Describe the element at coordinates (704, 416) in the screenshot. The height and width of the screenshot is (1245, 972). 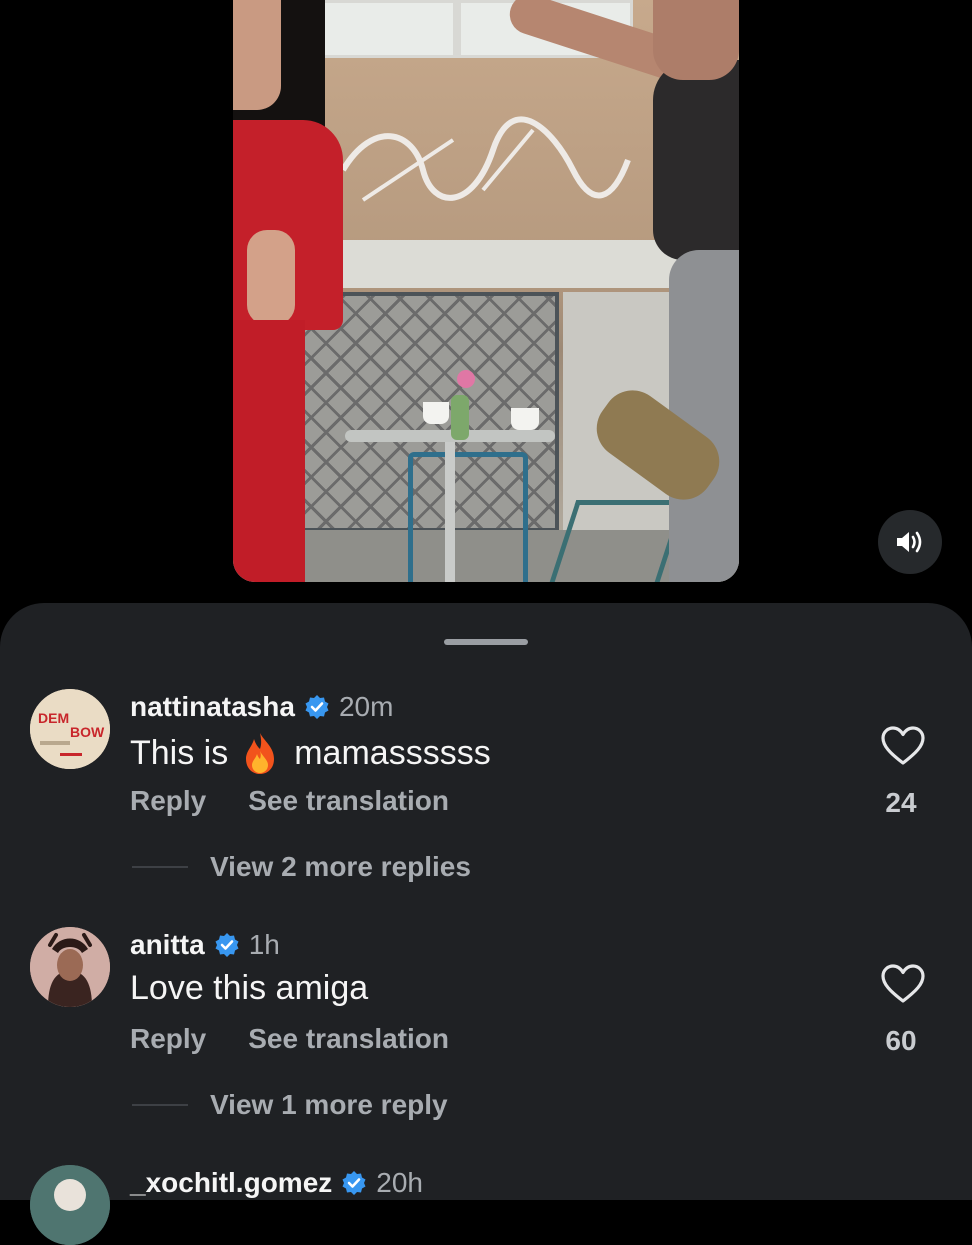
I see `dancer-right-skirt` at that location.